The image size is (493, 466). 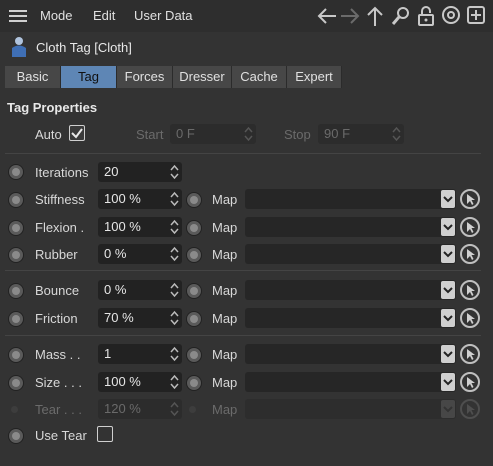 I want to click on section-title: Tag Properties, so click(x=52, y=107).